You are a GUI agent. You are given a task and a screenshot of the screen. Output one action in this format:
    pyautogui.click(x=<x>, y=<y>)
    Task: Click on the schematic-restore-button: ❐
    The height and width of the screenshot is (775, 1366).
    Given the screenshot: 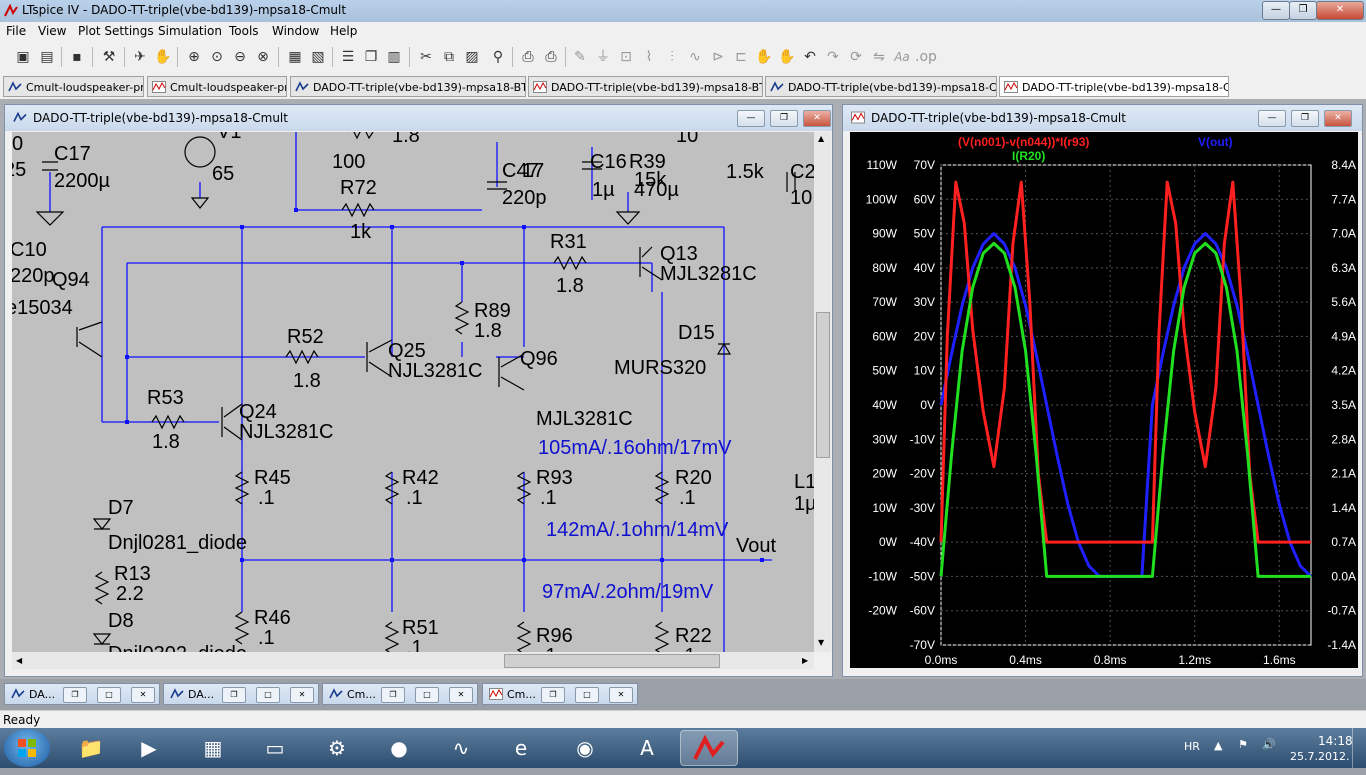 What is the action you would take?
    pyautogui.click(x=784, y=118)
    